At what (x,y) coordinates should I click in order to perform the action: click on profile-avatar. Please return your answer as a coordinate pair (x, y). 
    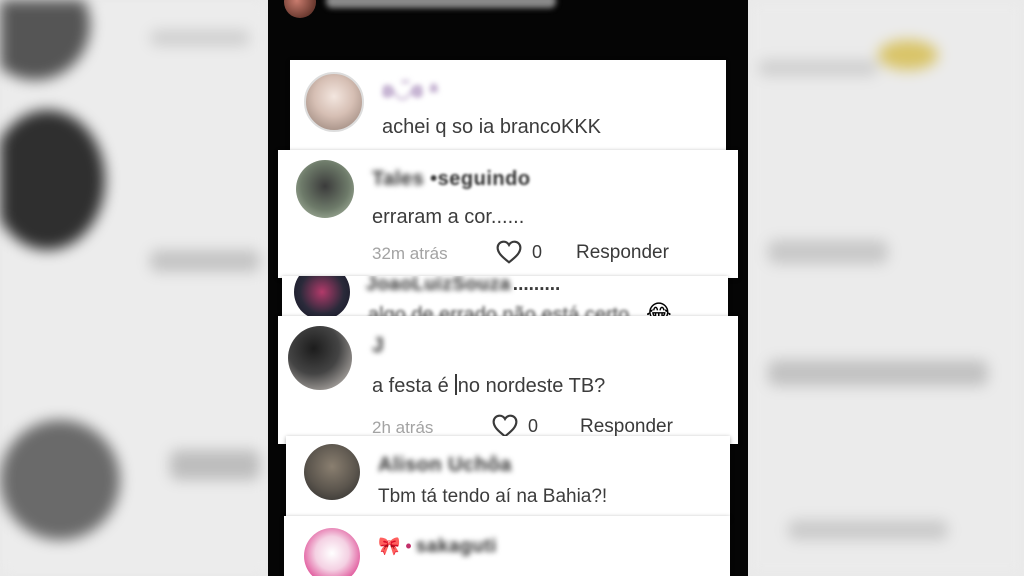
    Looking at the image, I should click on (300, 9).